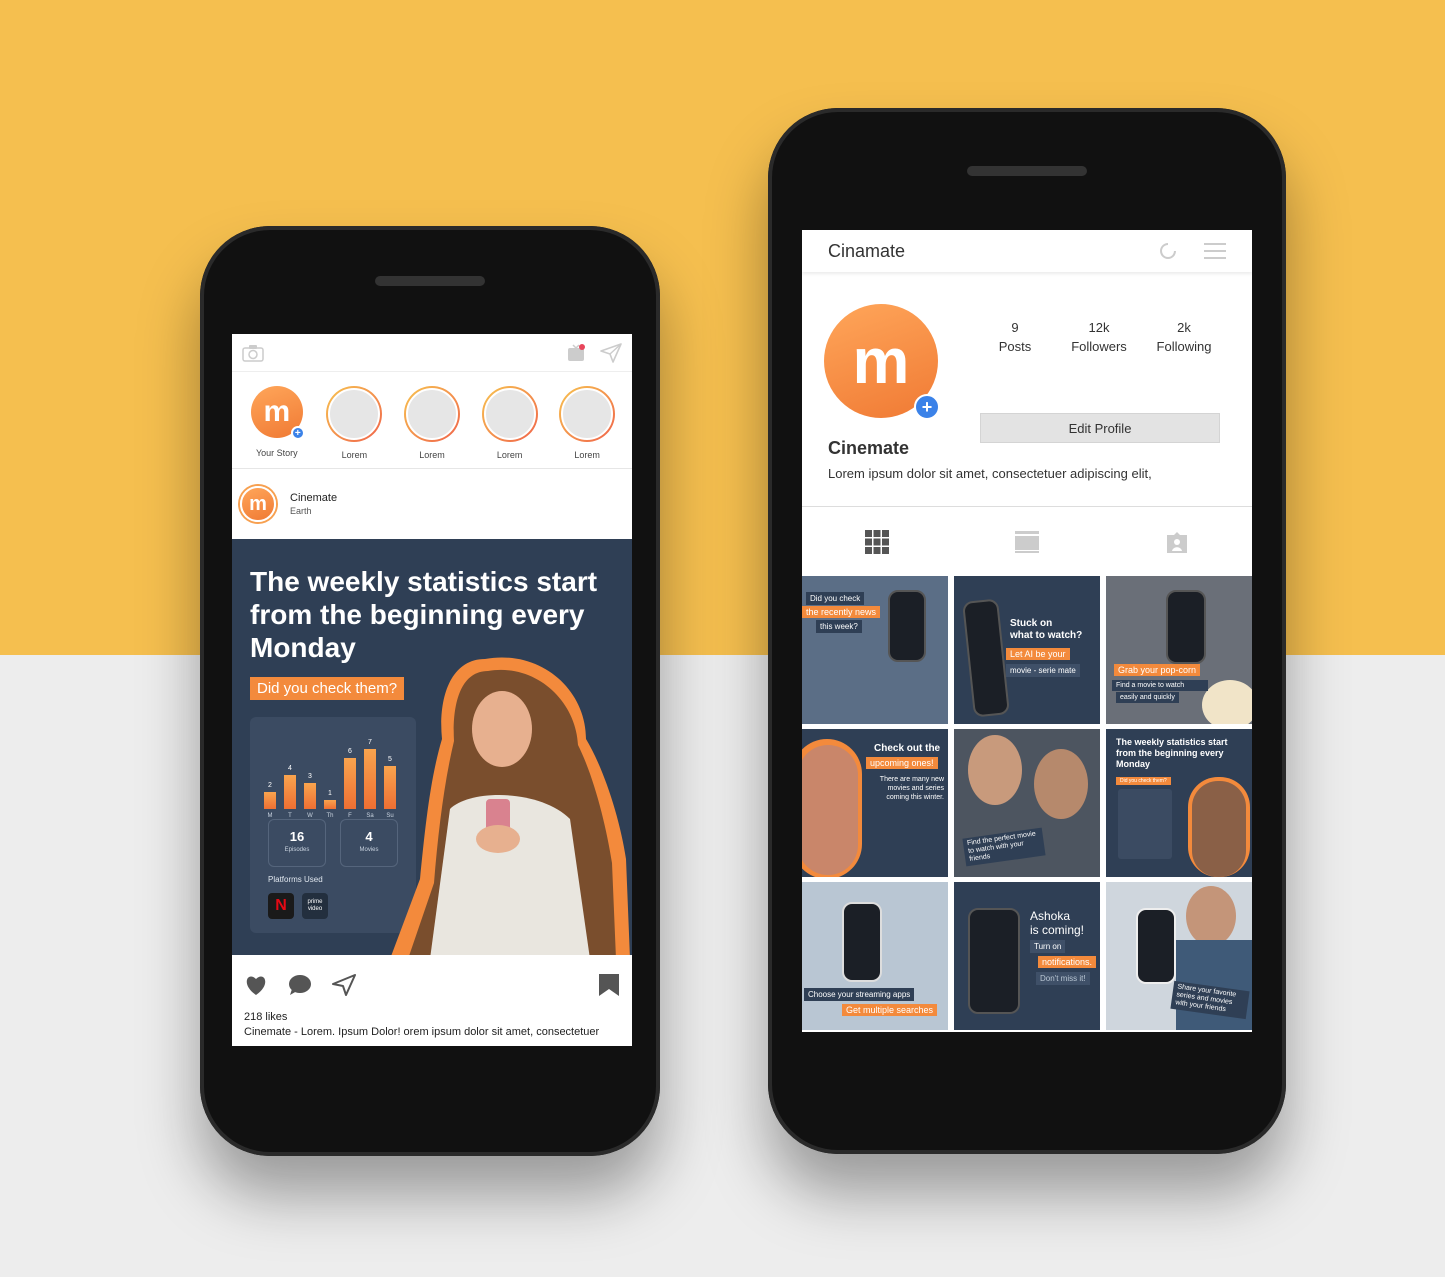 The image size is (1445, 1277). What do you see at coordinates (256, 985) in the screenshot?
I see `like-heart-icon` at bounding box center [256, 985].